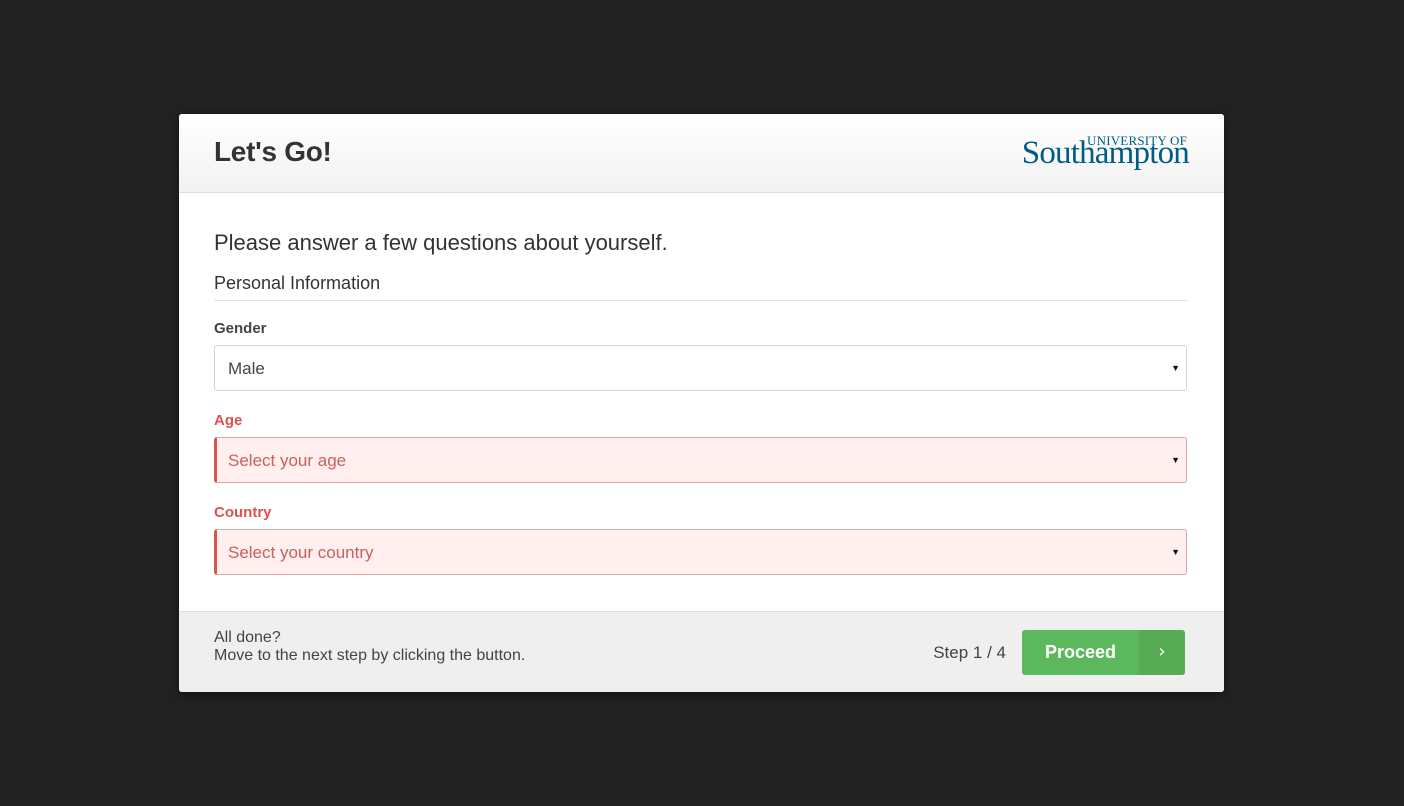 The image size is (1404, 806). I want to click on proceed-button-label: Proceed, so click(1080, 652).